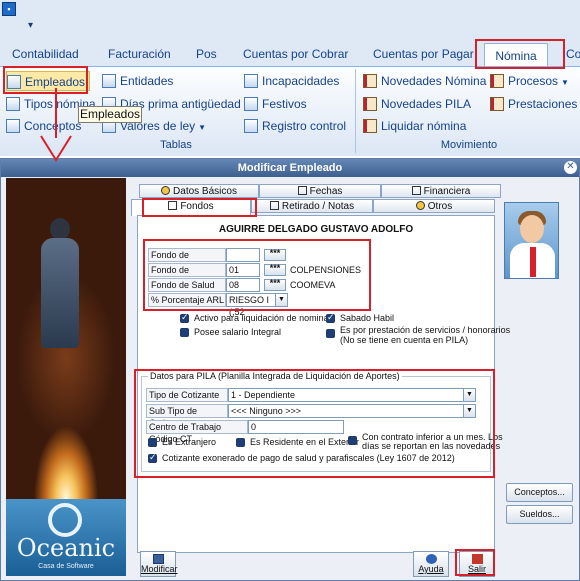 Image resolution: width=580 pixels, height=581 pixels. What do you see at coordinates (367, 318) in the screenshot?
I see `sabado-habil-label: Sabado Habil` at bounding box center [367, 318].